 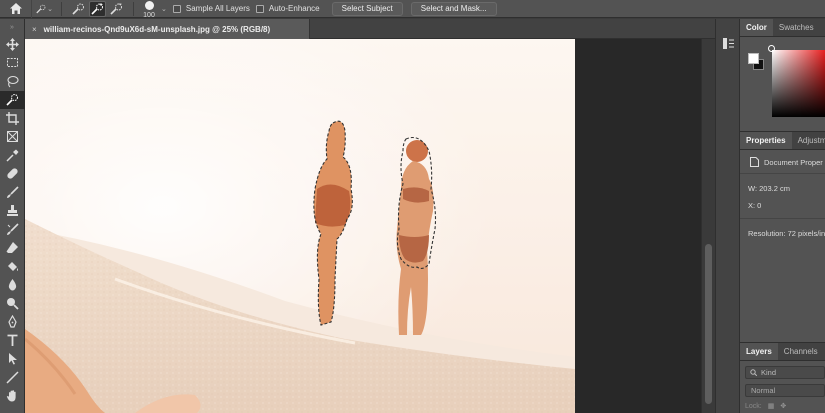 I want to click on brush-tool, so click(x=12, y=192).